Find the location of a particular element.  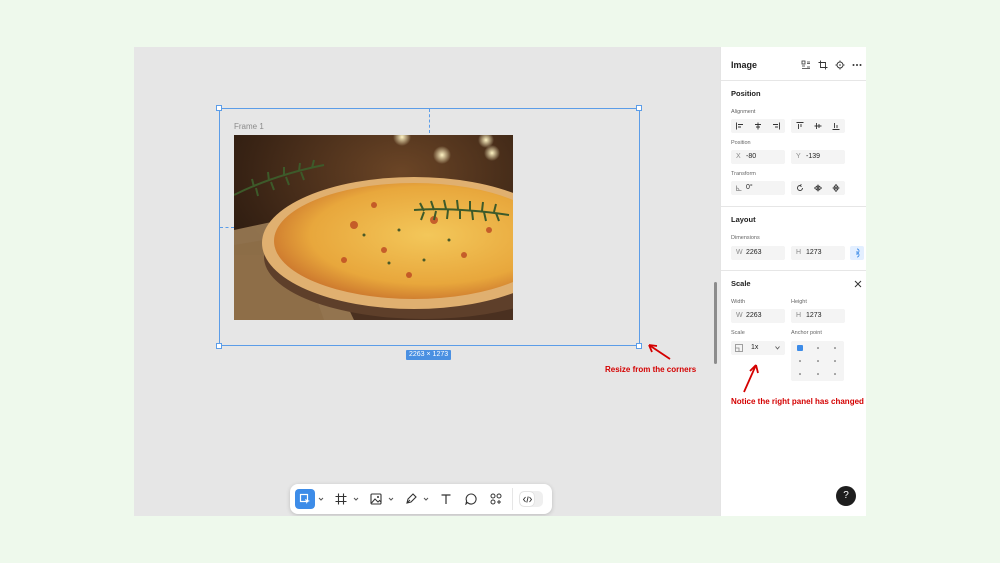

panel-title: Image is located at coordinates (744, 65).